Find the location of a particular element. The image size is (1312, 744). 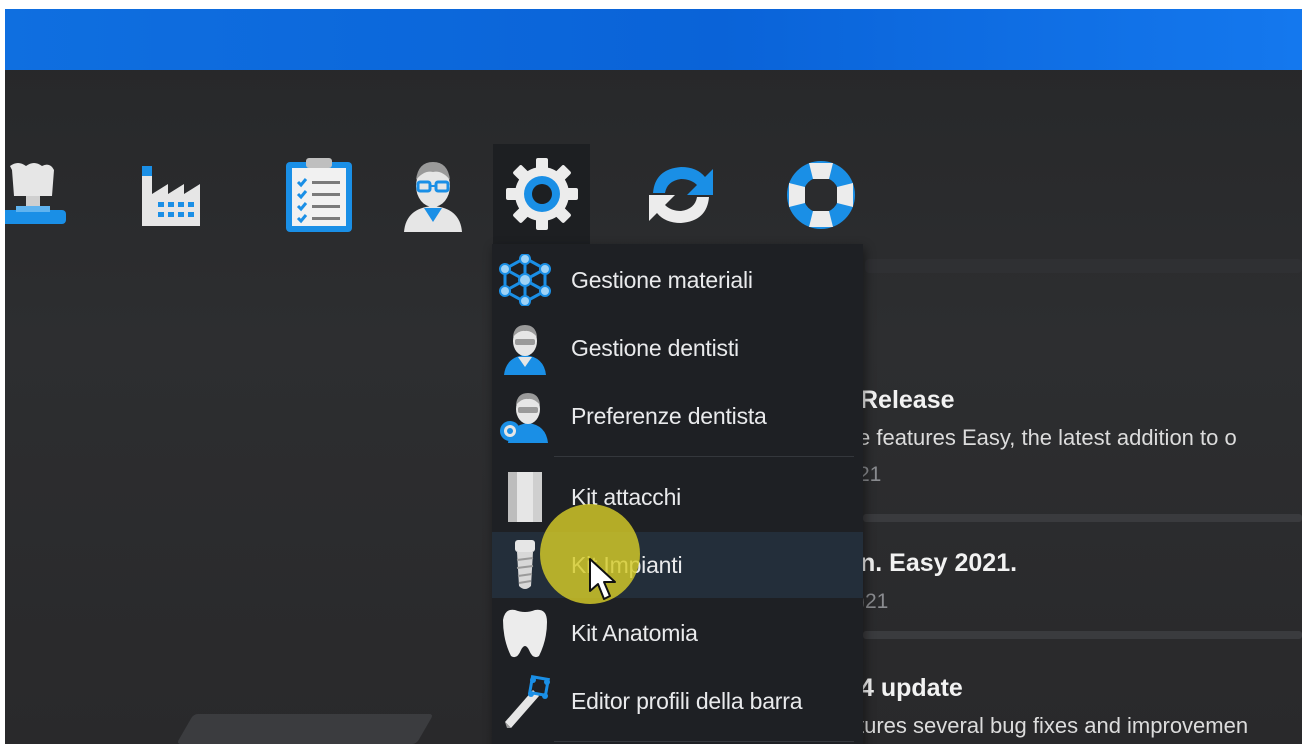

gear-icon is located at coordinates (541, 194).